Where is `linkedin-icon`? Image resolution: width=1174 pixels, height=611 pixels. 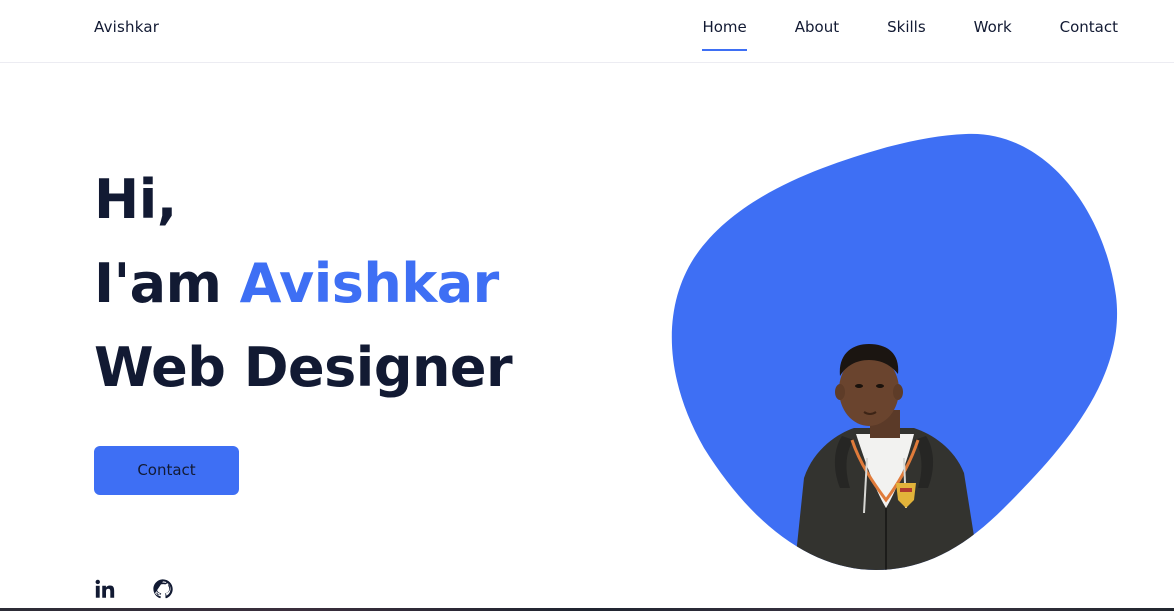
linkedin-icon is located at coordinates (106, 590).